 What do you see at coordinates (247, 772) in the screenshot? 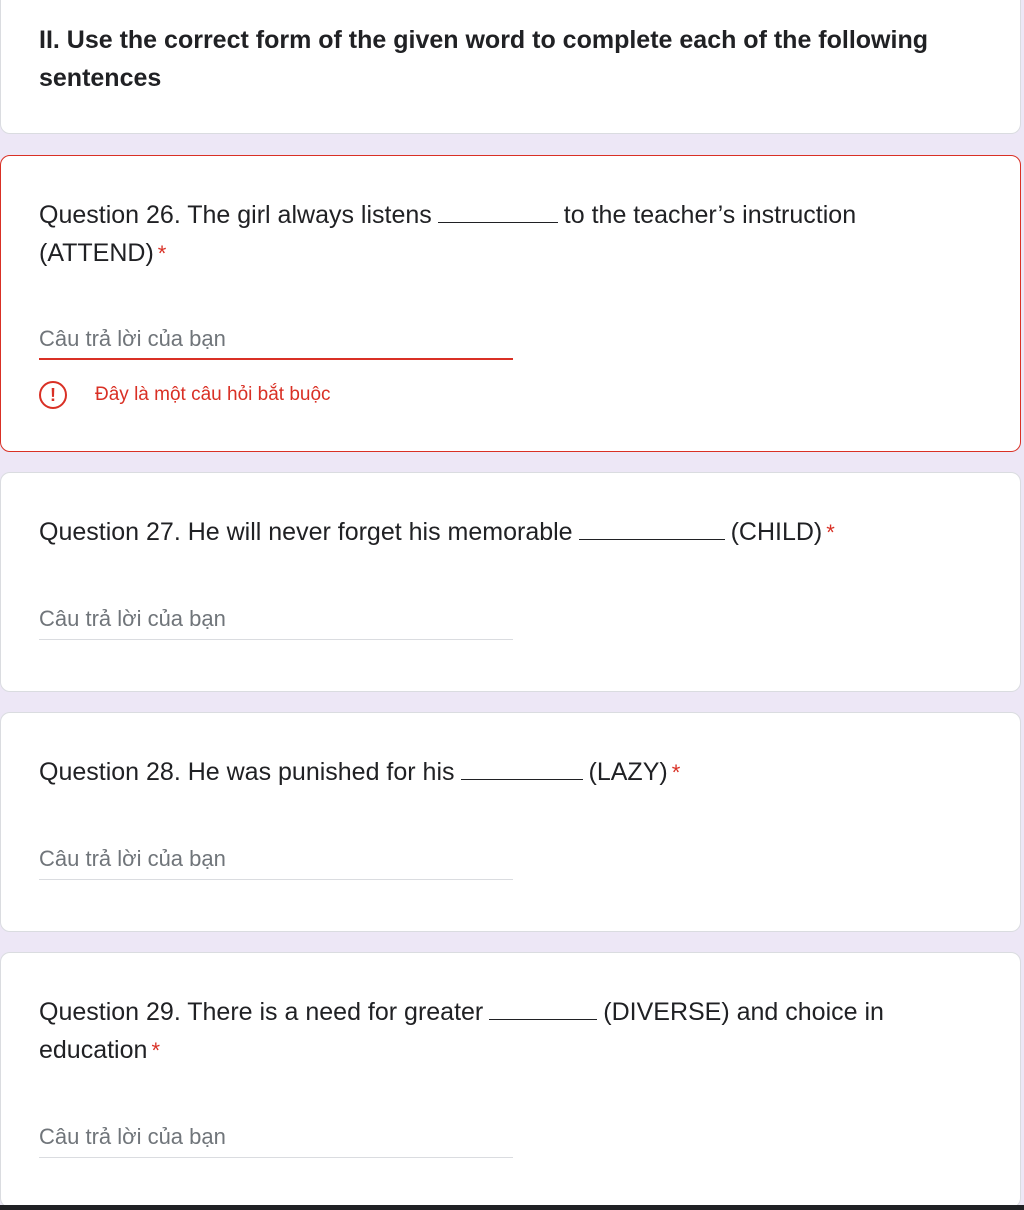
I see `question-text-before: Question 28. He was punished for his` at bounding box center [247, 772].